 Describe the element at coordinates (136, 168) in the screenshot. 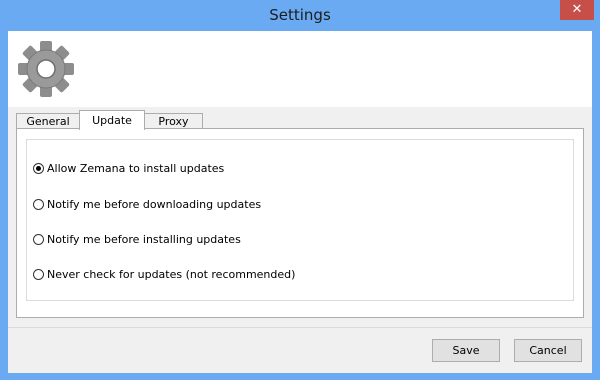

I see `option-label: Allow Zemana to install updates` at that location.